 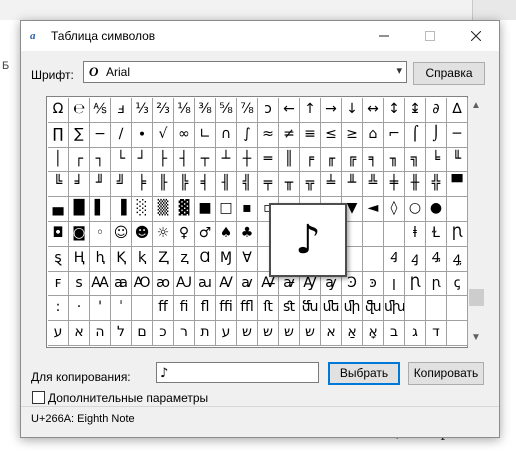 What do you see at coordinates (457, 259) in the screenshot?
I see `char-cell: ꜯ` at bounding box center [457, 259].